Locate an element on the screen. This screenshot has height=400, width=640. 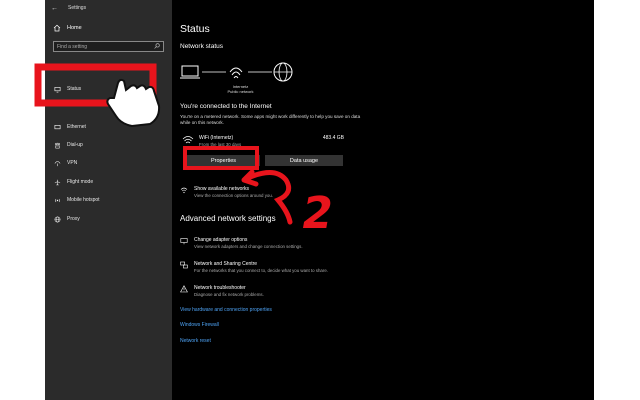
windows-firewall-link: Windows Firewall is located at coordinates (199, 325).